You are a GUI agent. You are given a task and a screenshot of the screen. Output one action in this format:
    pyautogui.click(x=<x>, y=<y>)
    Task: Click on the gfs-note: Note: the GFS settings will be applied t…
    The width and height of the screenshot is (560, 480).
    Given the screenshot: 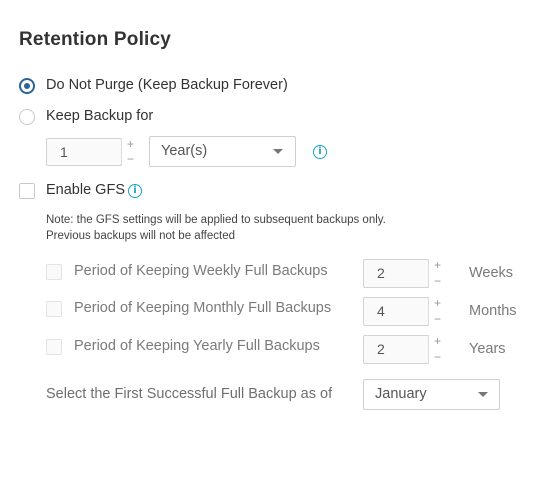 What is the action you would take?
    pyautogui.click(x=216, y=228)
    